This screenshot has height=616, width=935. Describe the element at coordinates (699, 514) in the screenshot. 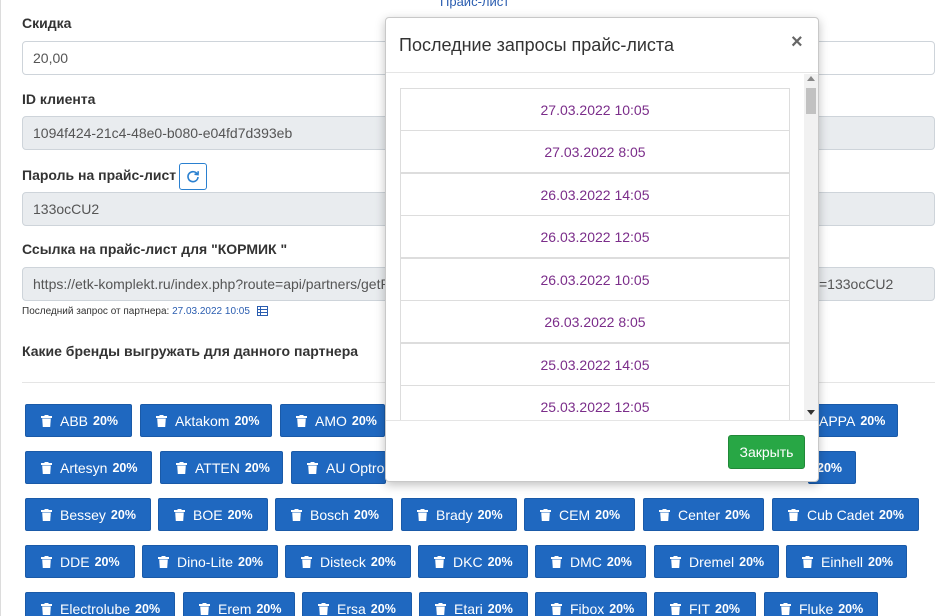

I see `brand-name: Center` at that location.